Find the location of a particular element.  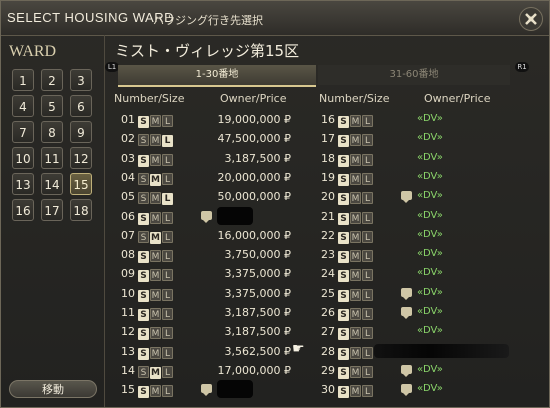

ward-button-18: 18 is located at coordinates (81, 210).